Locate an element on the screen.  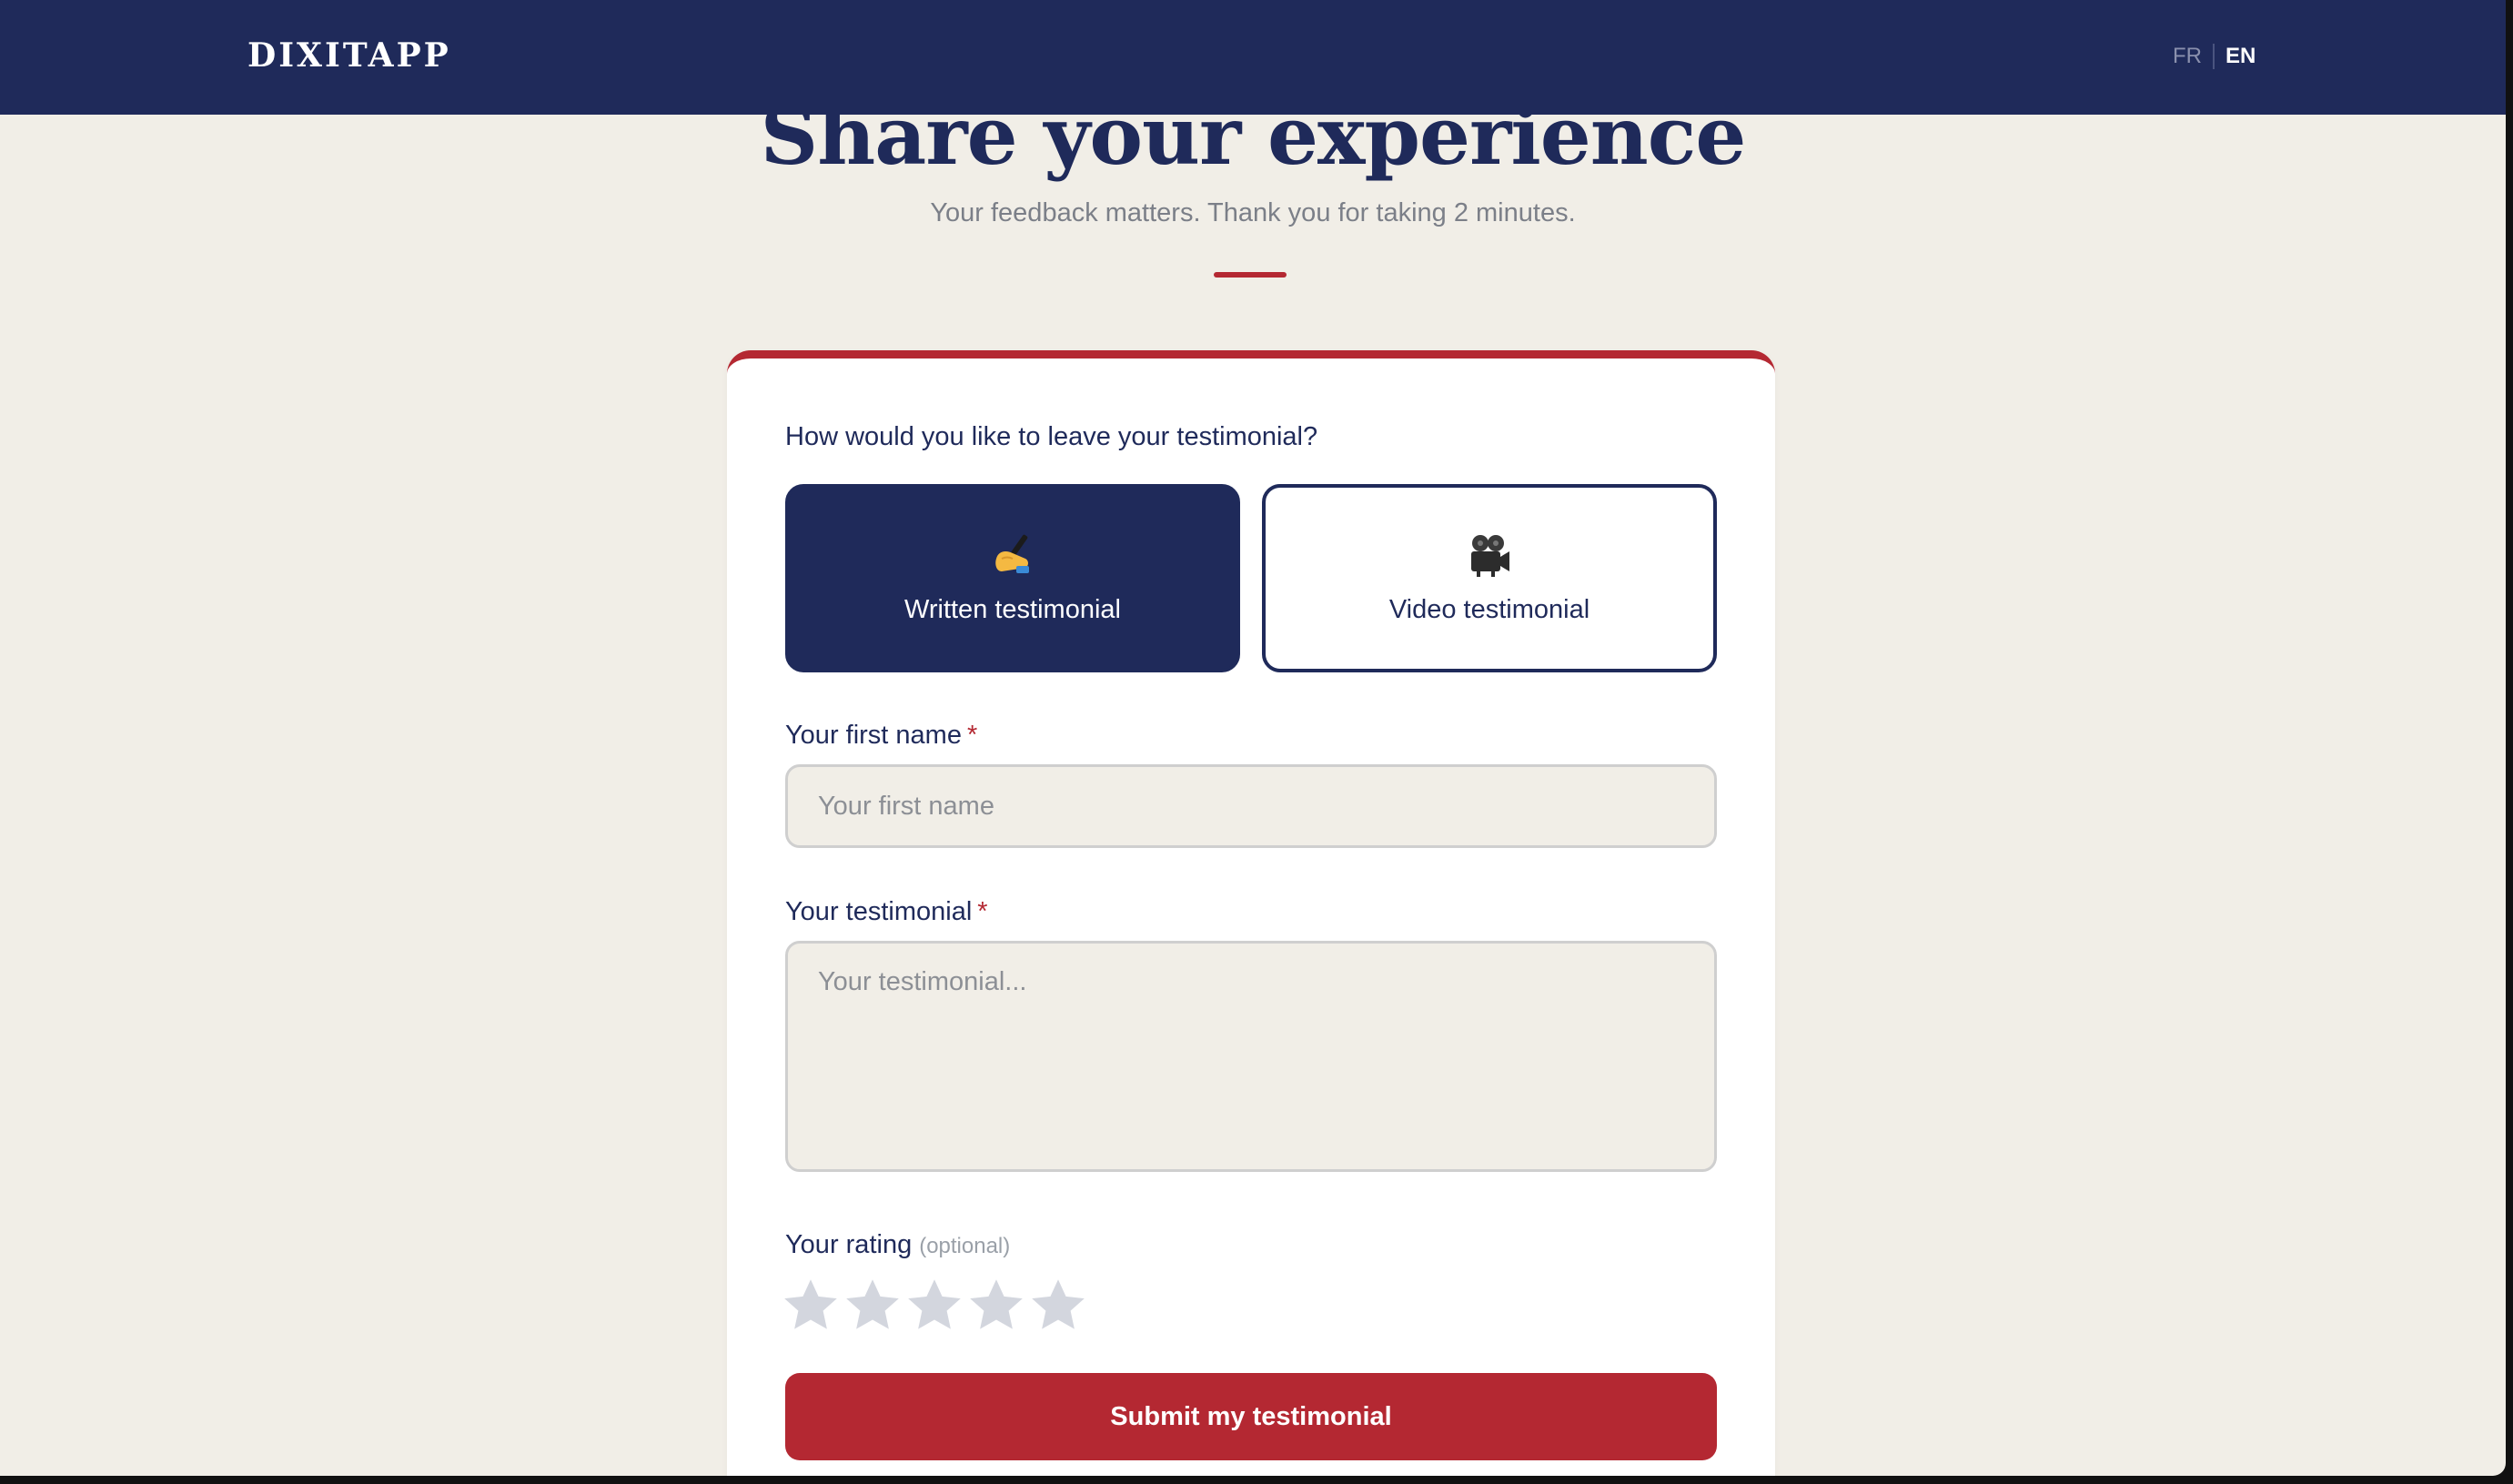
testimonial-textarea is located at coordinates (1251, 1056).